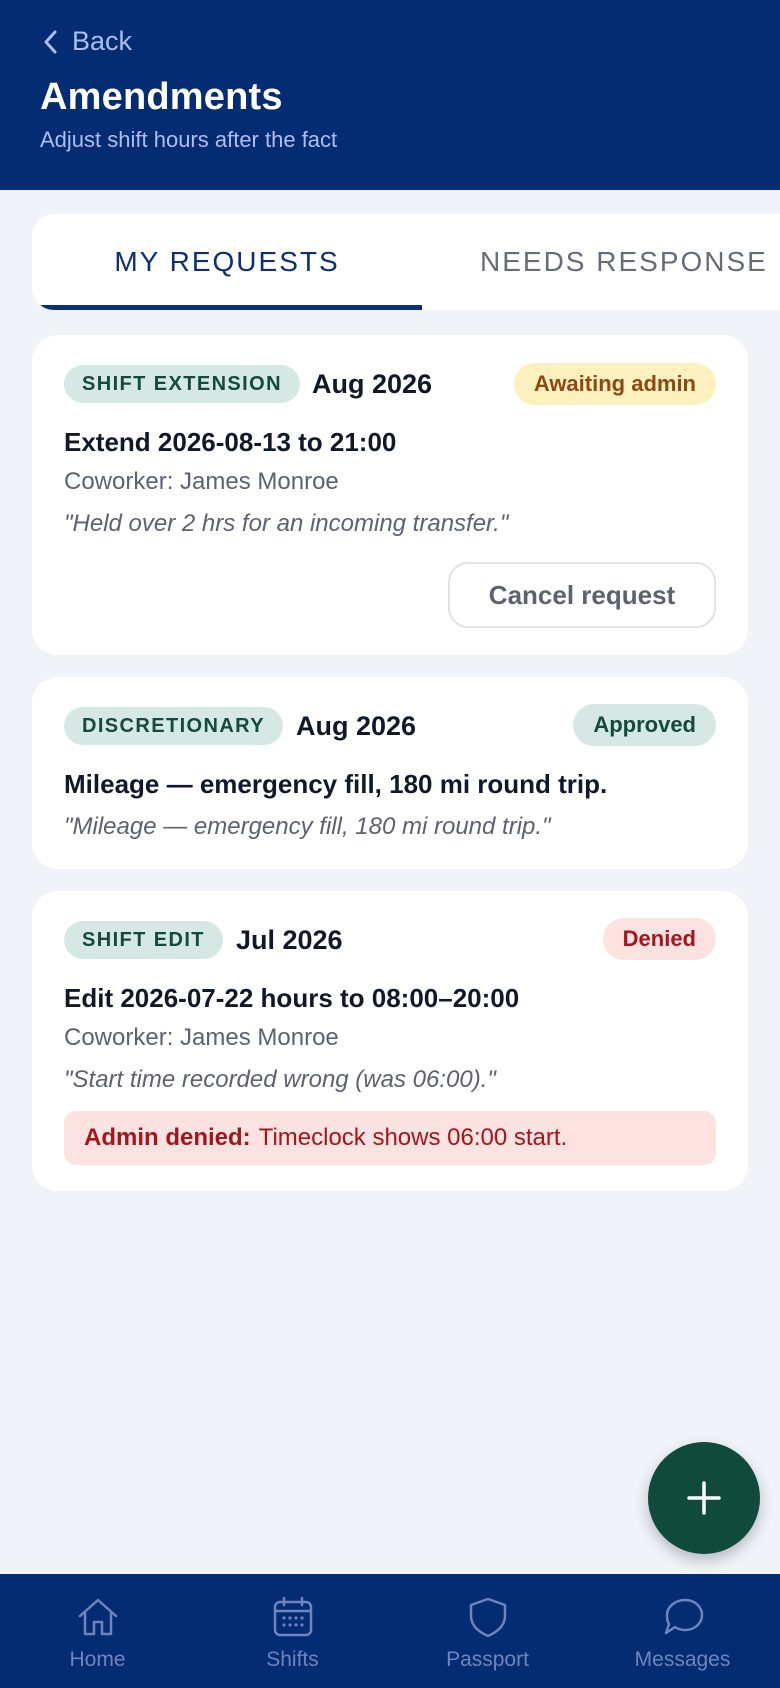  I want to click on add-request-button, so click(704, 1498).